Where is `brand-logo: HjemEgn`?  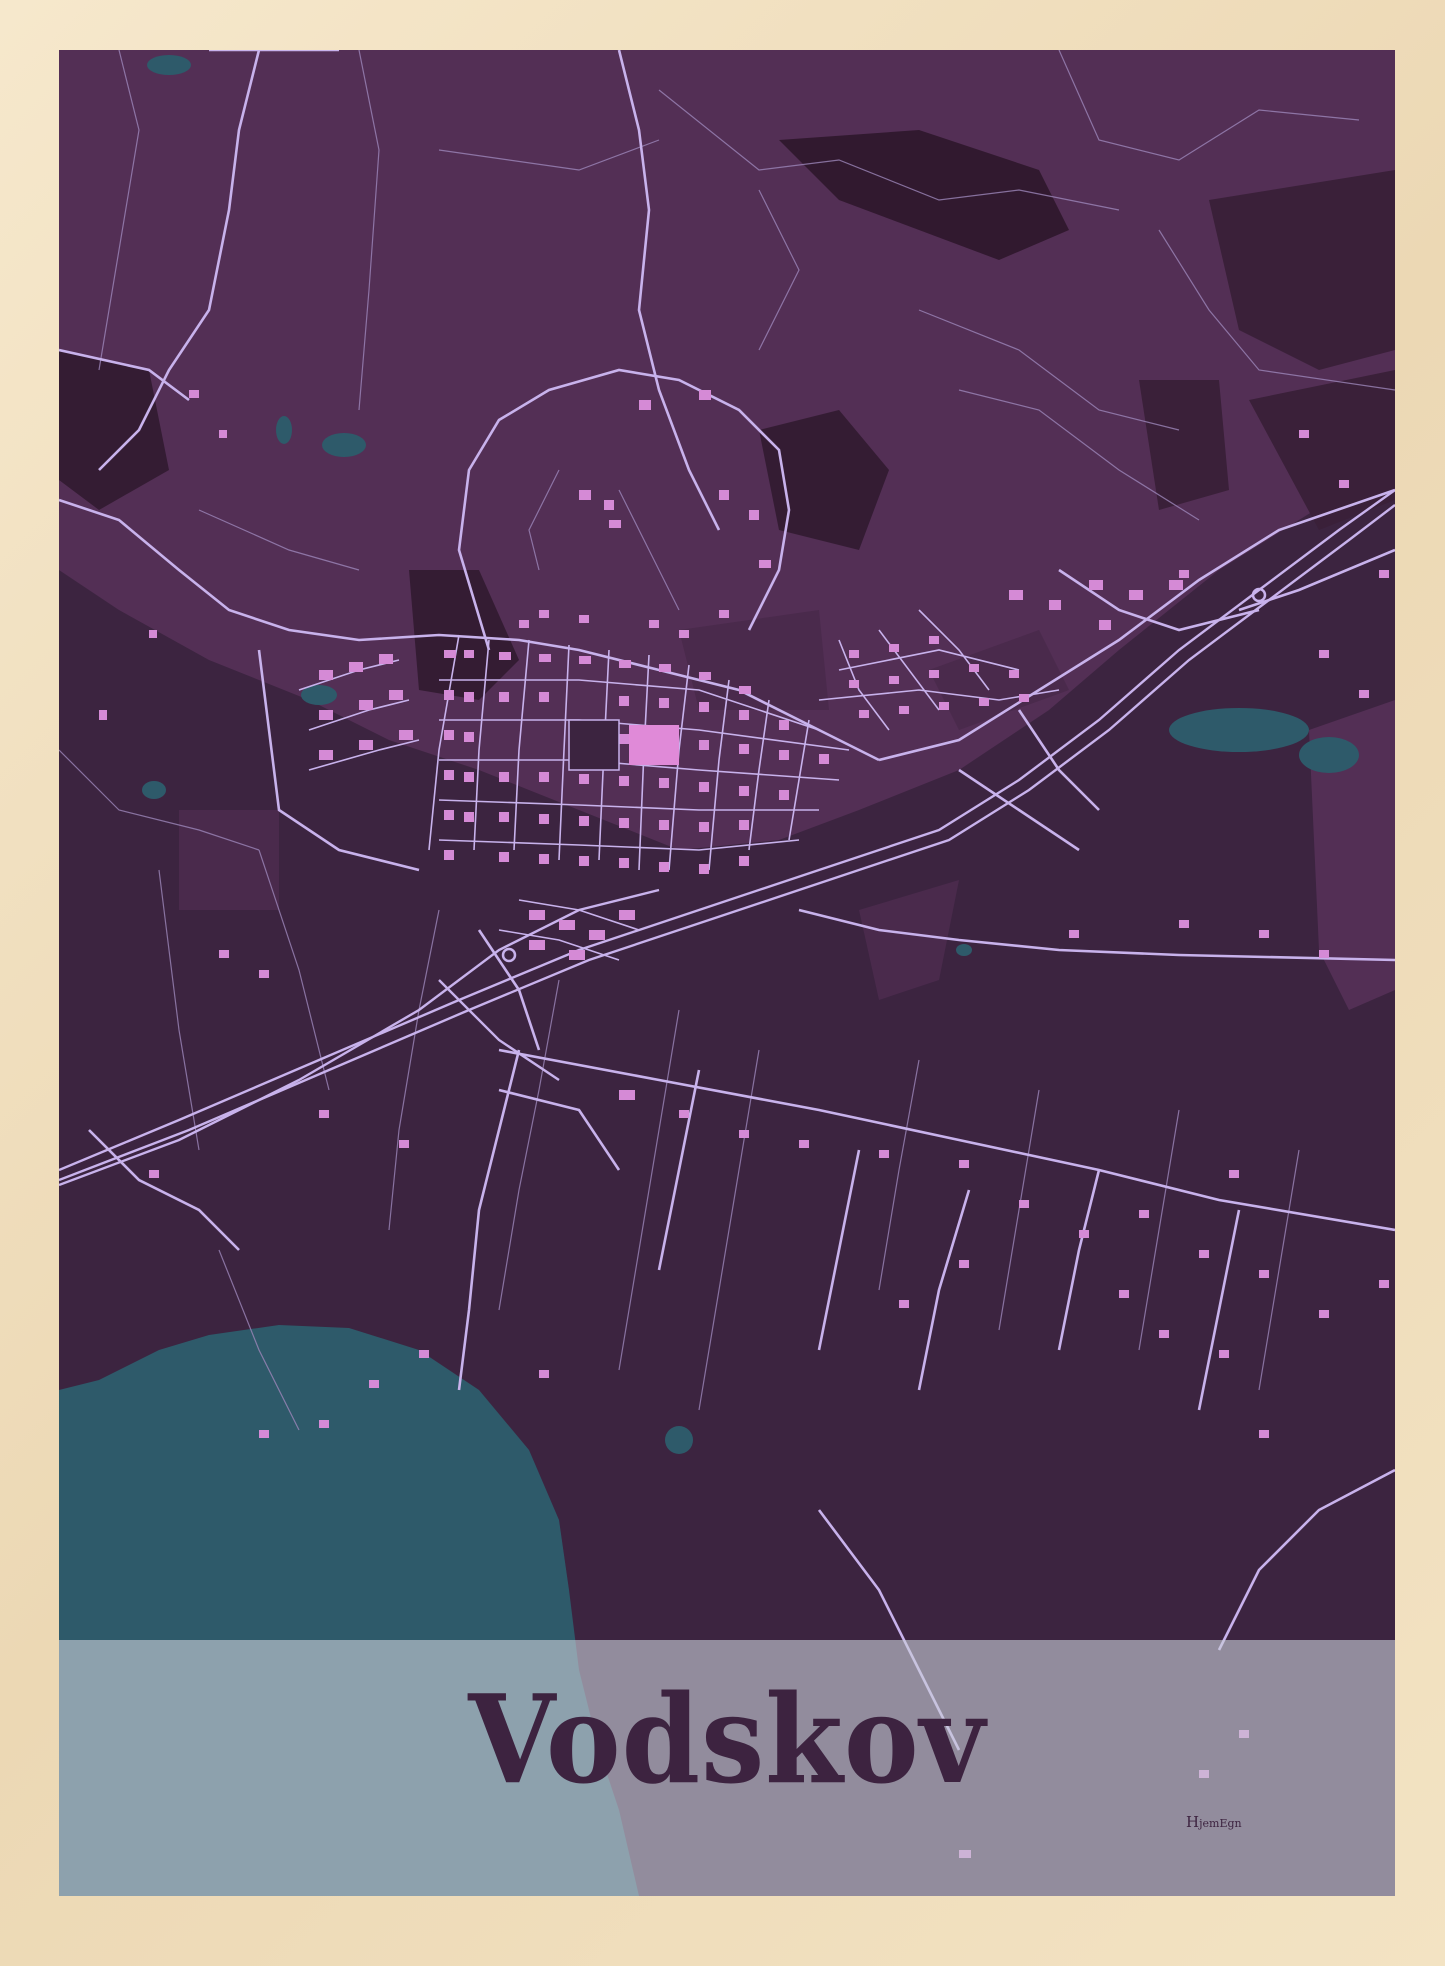 brand-logo: HjemEgn is located at coordinates (1214, 1822).